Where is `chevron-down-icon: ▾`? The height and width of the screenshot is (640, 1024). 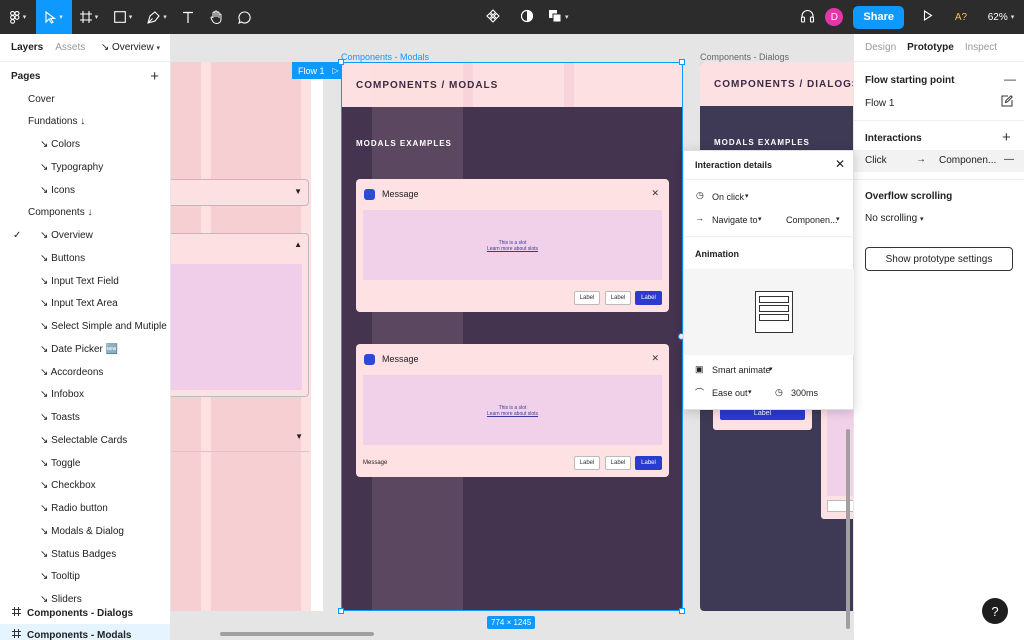 chevron-down-icon: ▾ is located at coordinates (922, 219).